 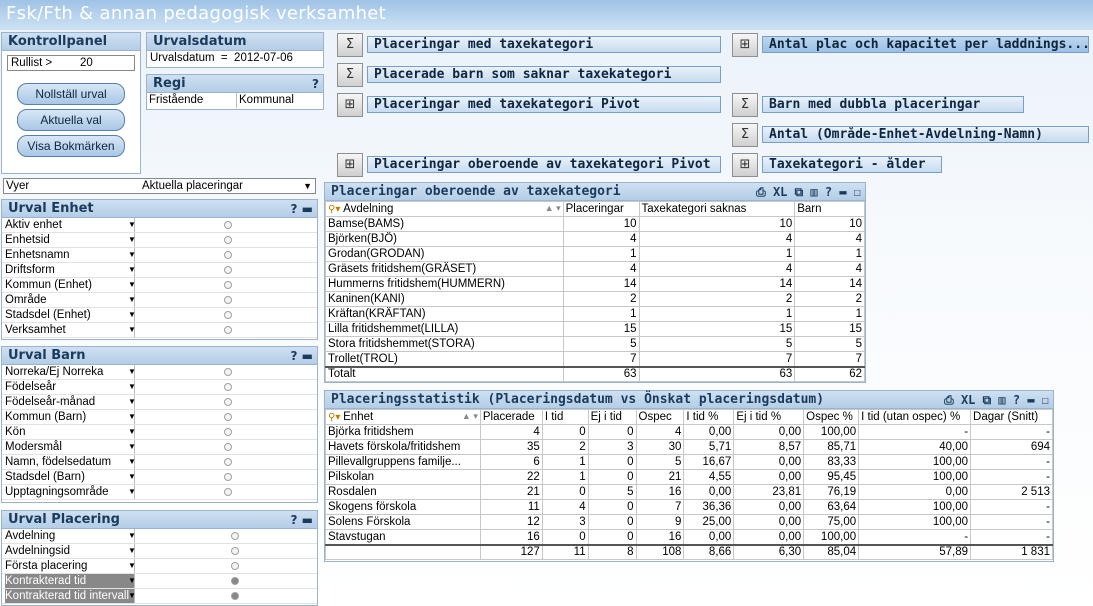 What do you see at coordinates (159, 402) in the screenshot?
I see `filter-field: Födelseår-månad ▼` at bounding box center [159, 402].